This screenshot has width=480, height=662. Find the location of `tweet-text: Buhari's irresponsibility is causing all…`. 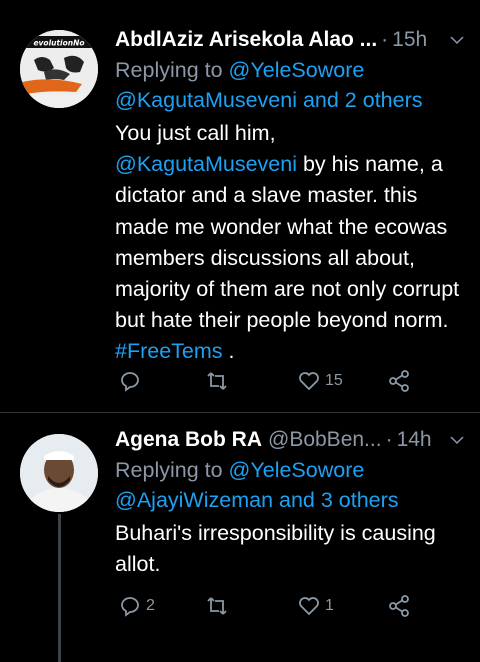

tweet-text: Buhari's irresponsibility is causing all… is located at coordinates (275, 549).